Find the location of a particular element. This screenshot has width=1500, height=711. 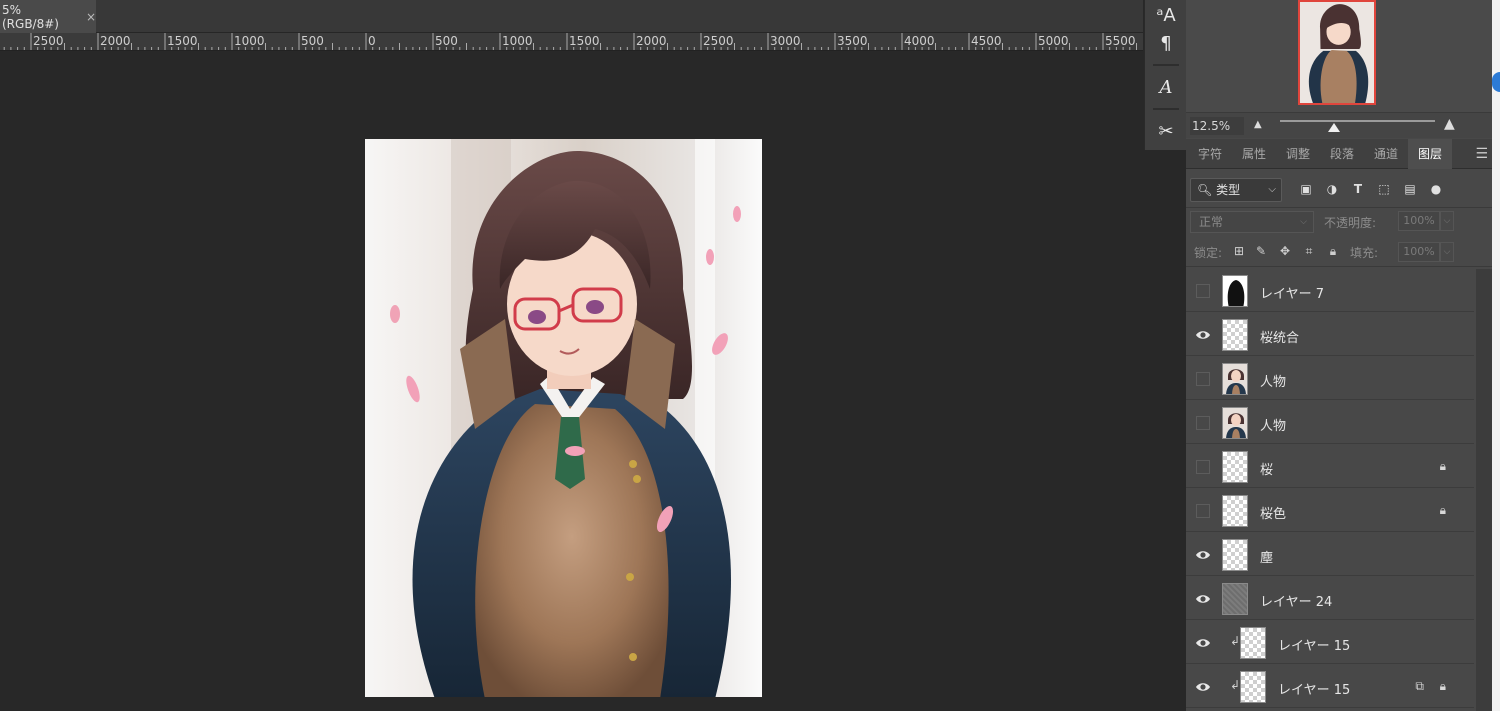

ruler-label: 5500 is located at coordinates (1120, 41).